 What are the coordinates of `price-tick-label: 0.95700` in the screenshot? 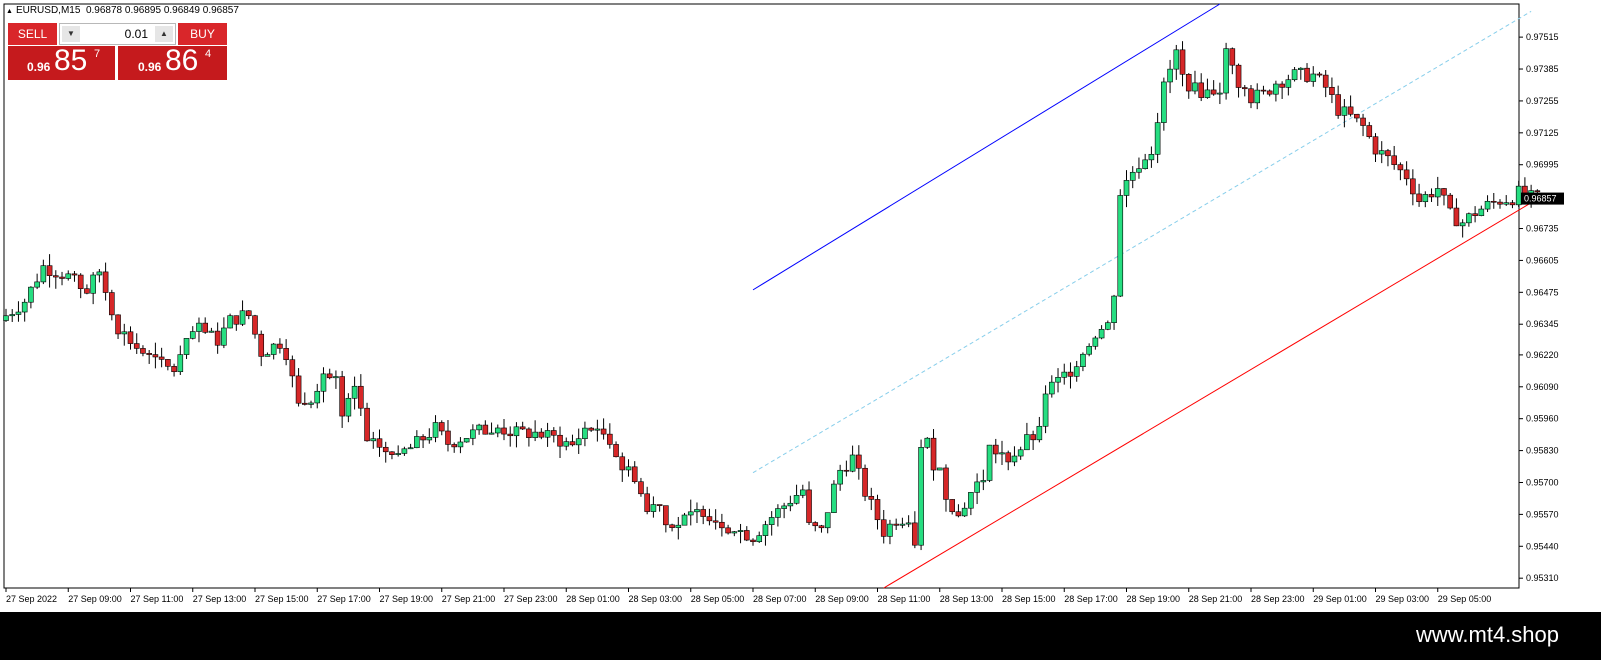 It's located at (1542, 482).